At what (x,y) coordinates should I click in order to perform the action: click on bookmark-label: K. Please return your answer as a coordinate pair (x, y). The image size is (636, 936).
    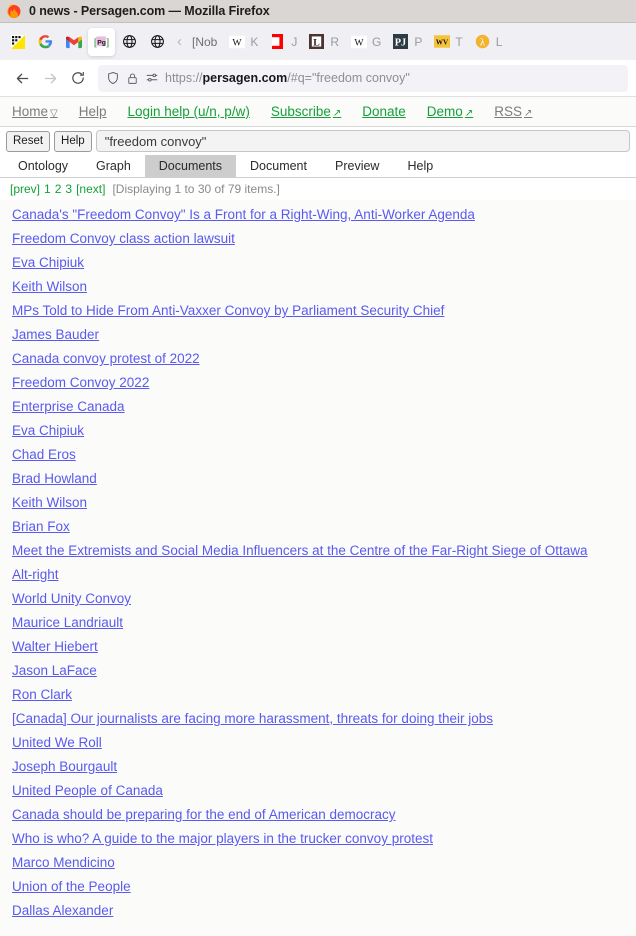
    Looking at the image, I should click on (254, 41).